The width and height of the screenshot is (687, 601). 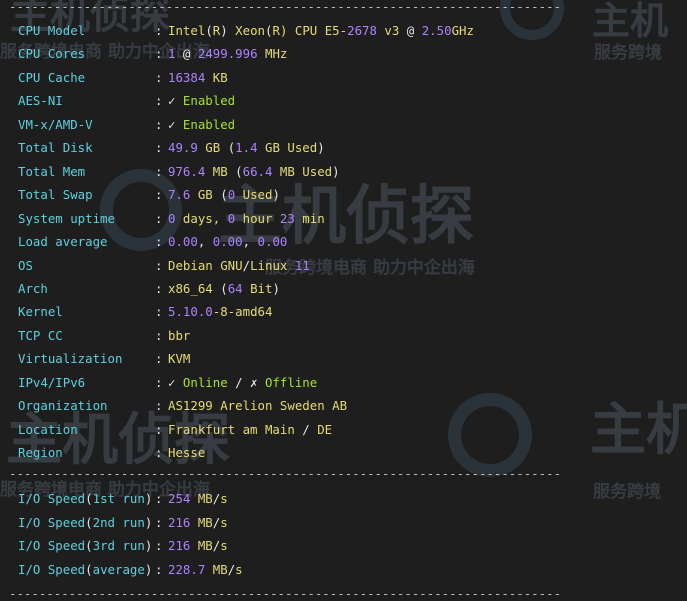 I want to click on info-key: System uptime, so click(x=66, y=218).